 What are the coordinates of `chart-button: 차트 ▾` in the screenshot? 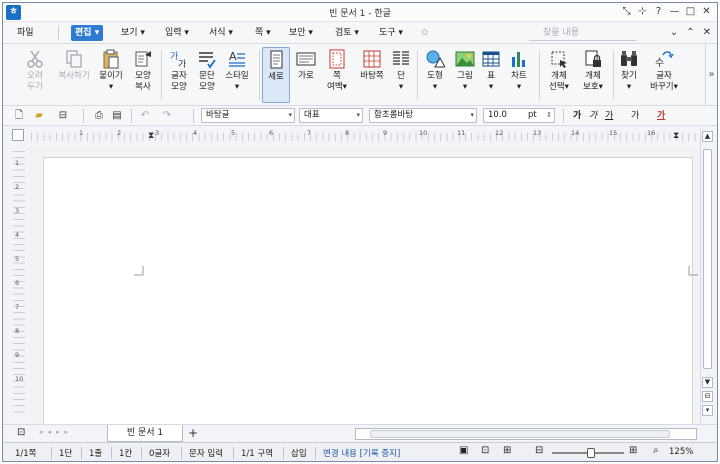 It's located at (519, 75).